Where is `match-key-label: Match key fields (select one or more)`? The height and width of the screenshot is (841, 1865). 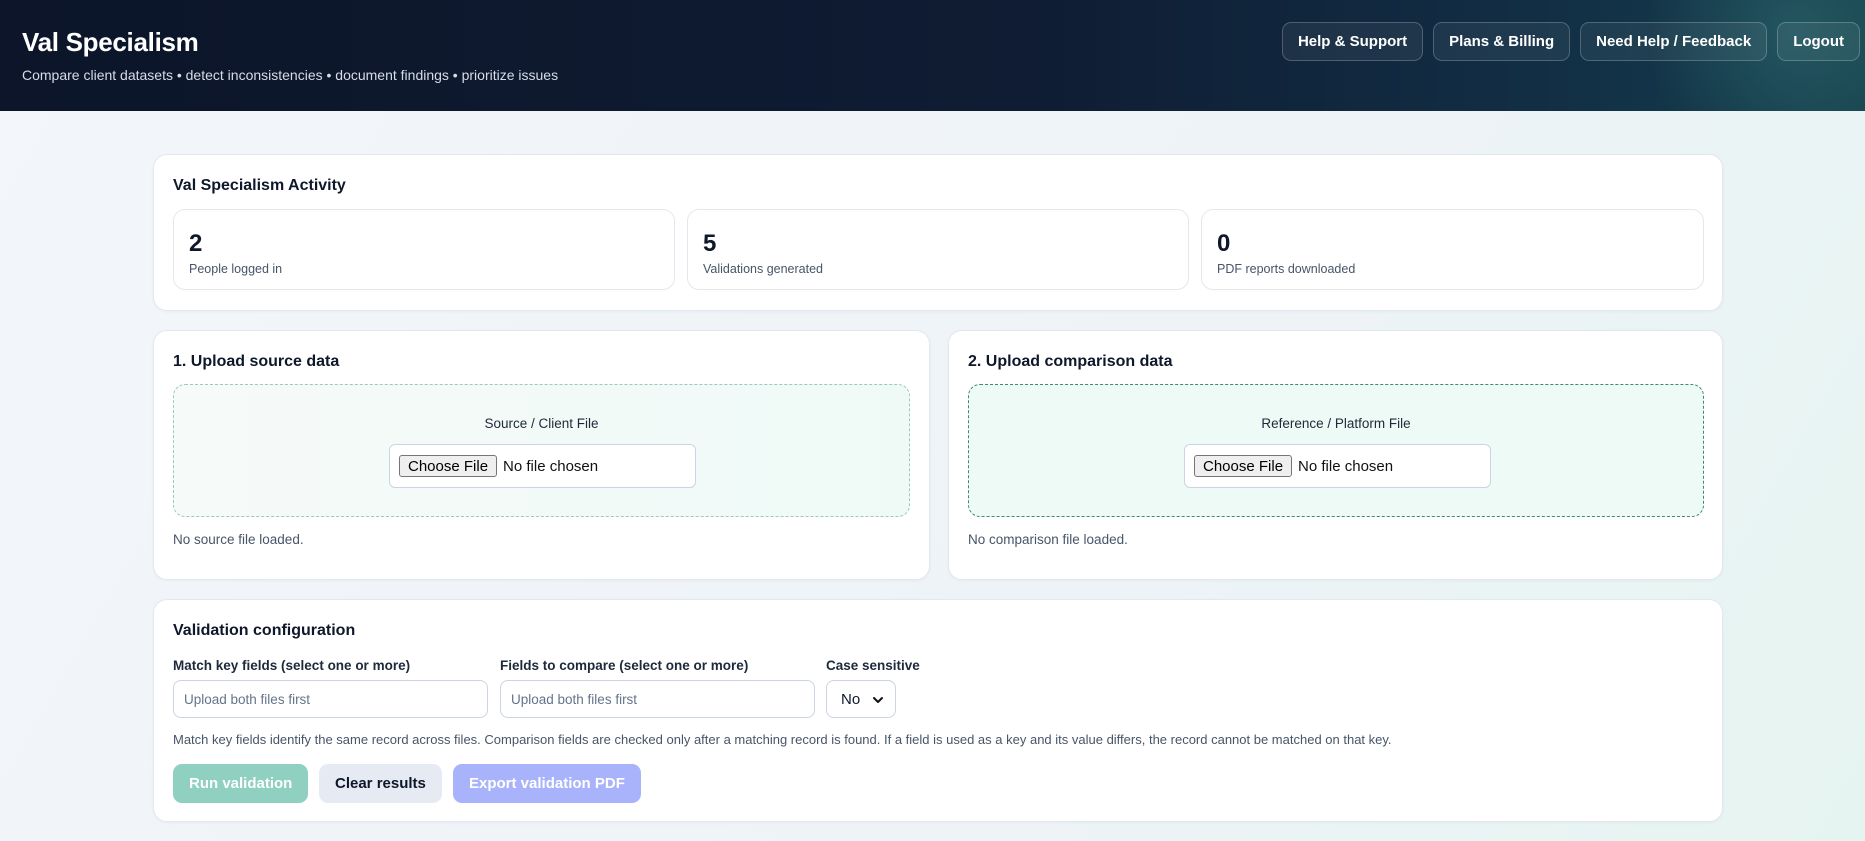
match-key-label: Match key fields (select one or more) is located at coordinates (292, 665).